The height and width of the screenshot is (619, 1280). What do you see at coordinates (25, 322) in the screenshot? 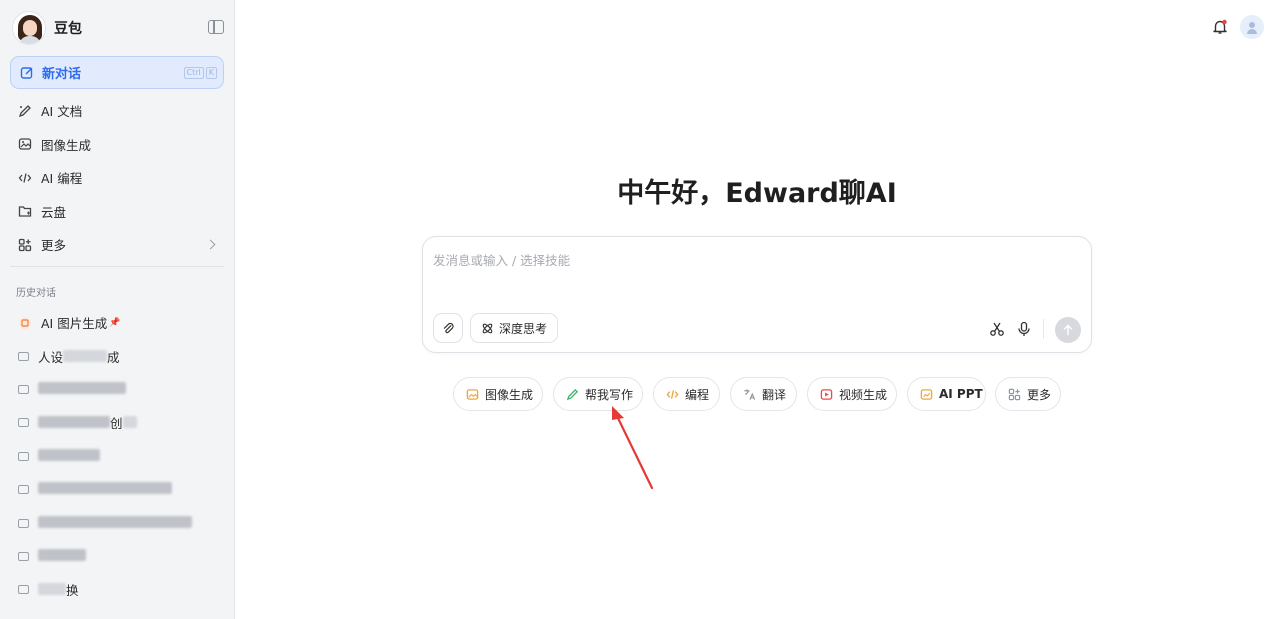
I see `image-gen-app-icon` at bounding box center [25, 322].